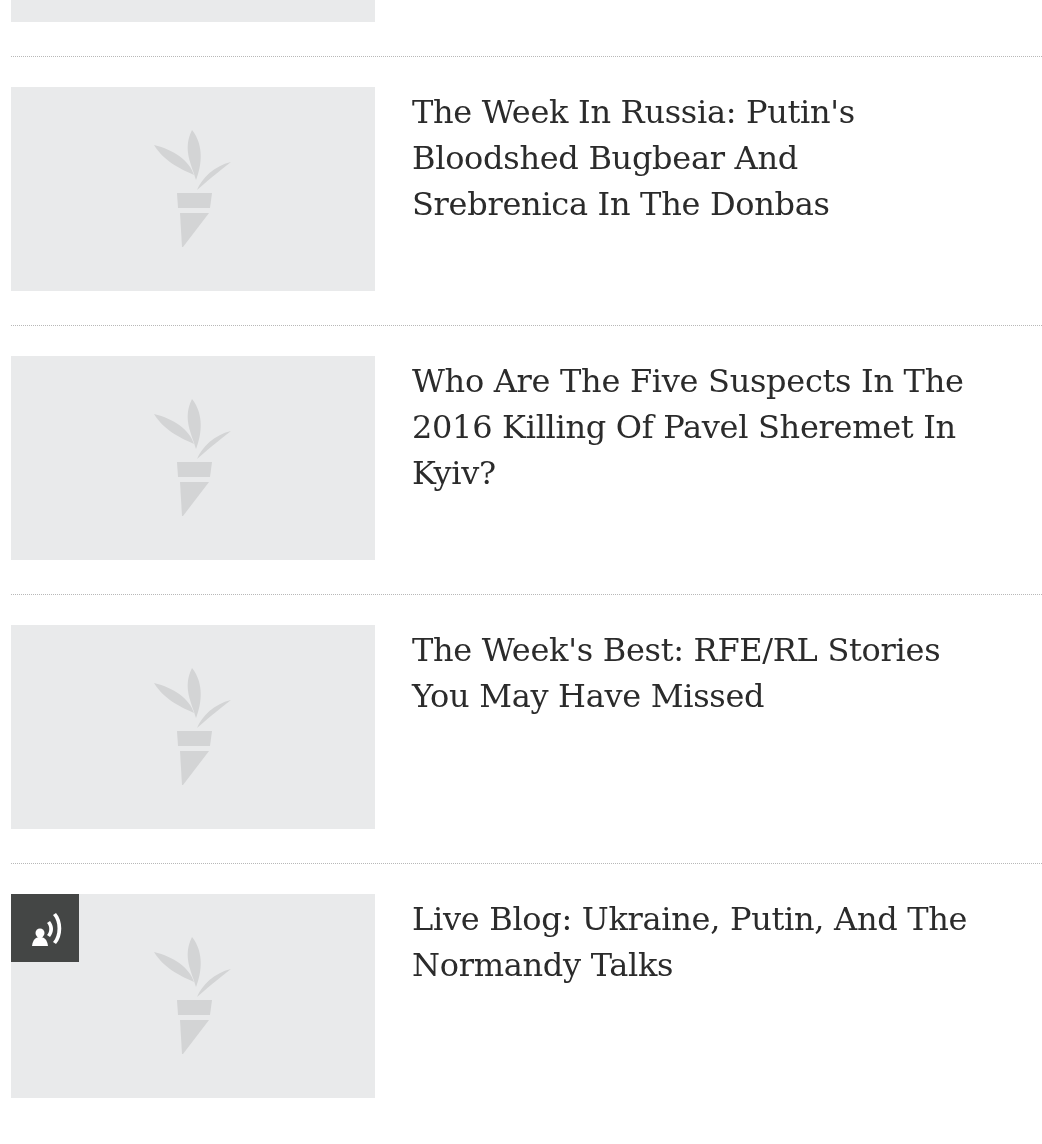  What do you see at coordinates (676, 727) in the screenshot?
I see `article-title-link: The Week's Best: RFE/RL Stories You May Have Missed` at bounding box center [676, 727].